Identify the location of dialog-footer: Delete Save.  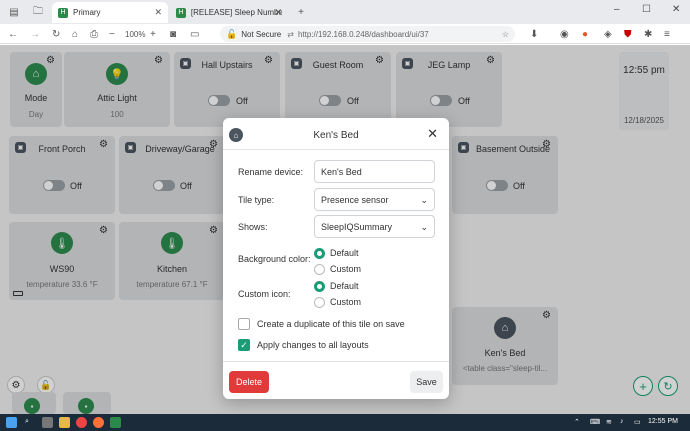
(336, 380).